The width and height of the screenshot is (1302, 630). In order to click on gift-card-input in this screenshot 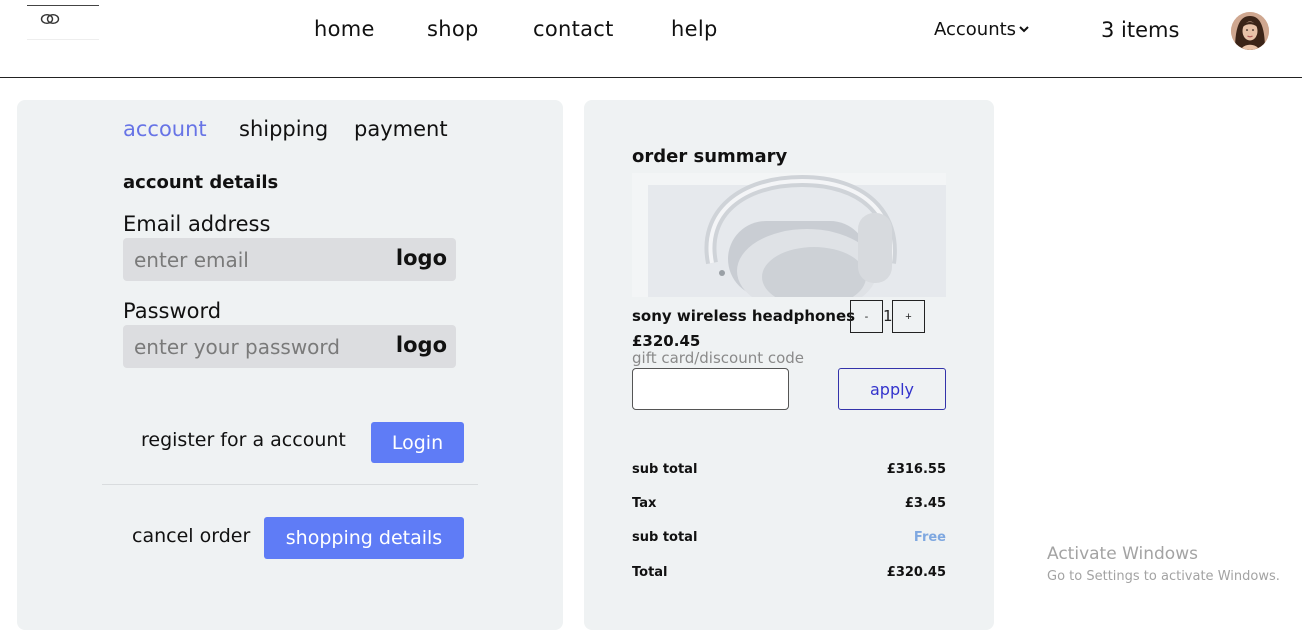, I will do `click(710, 389)`.